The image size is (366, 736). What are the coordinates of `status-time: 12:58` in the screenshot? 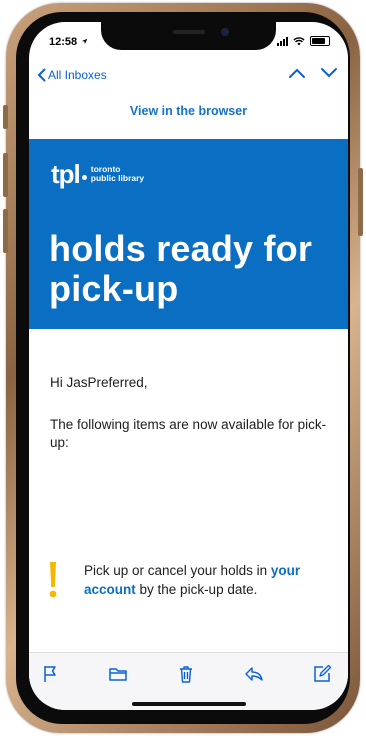 It's located at (68, 42).